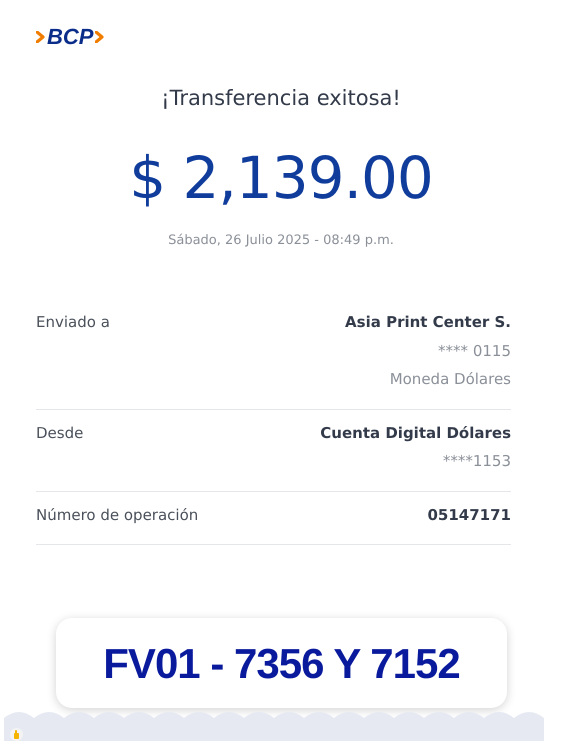 Image resolution: width=562 pixels, height=741 pixels. What do you see at coordinates (70, 37) in the screenshot?
I see `logo: BCP` at bounding box center [70, 37].